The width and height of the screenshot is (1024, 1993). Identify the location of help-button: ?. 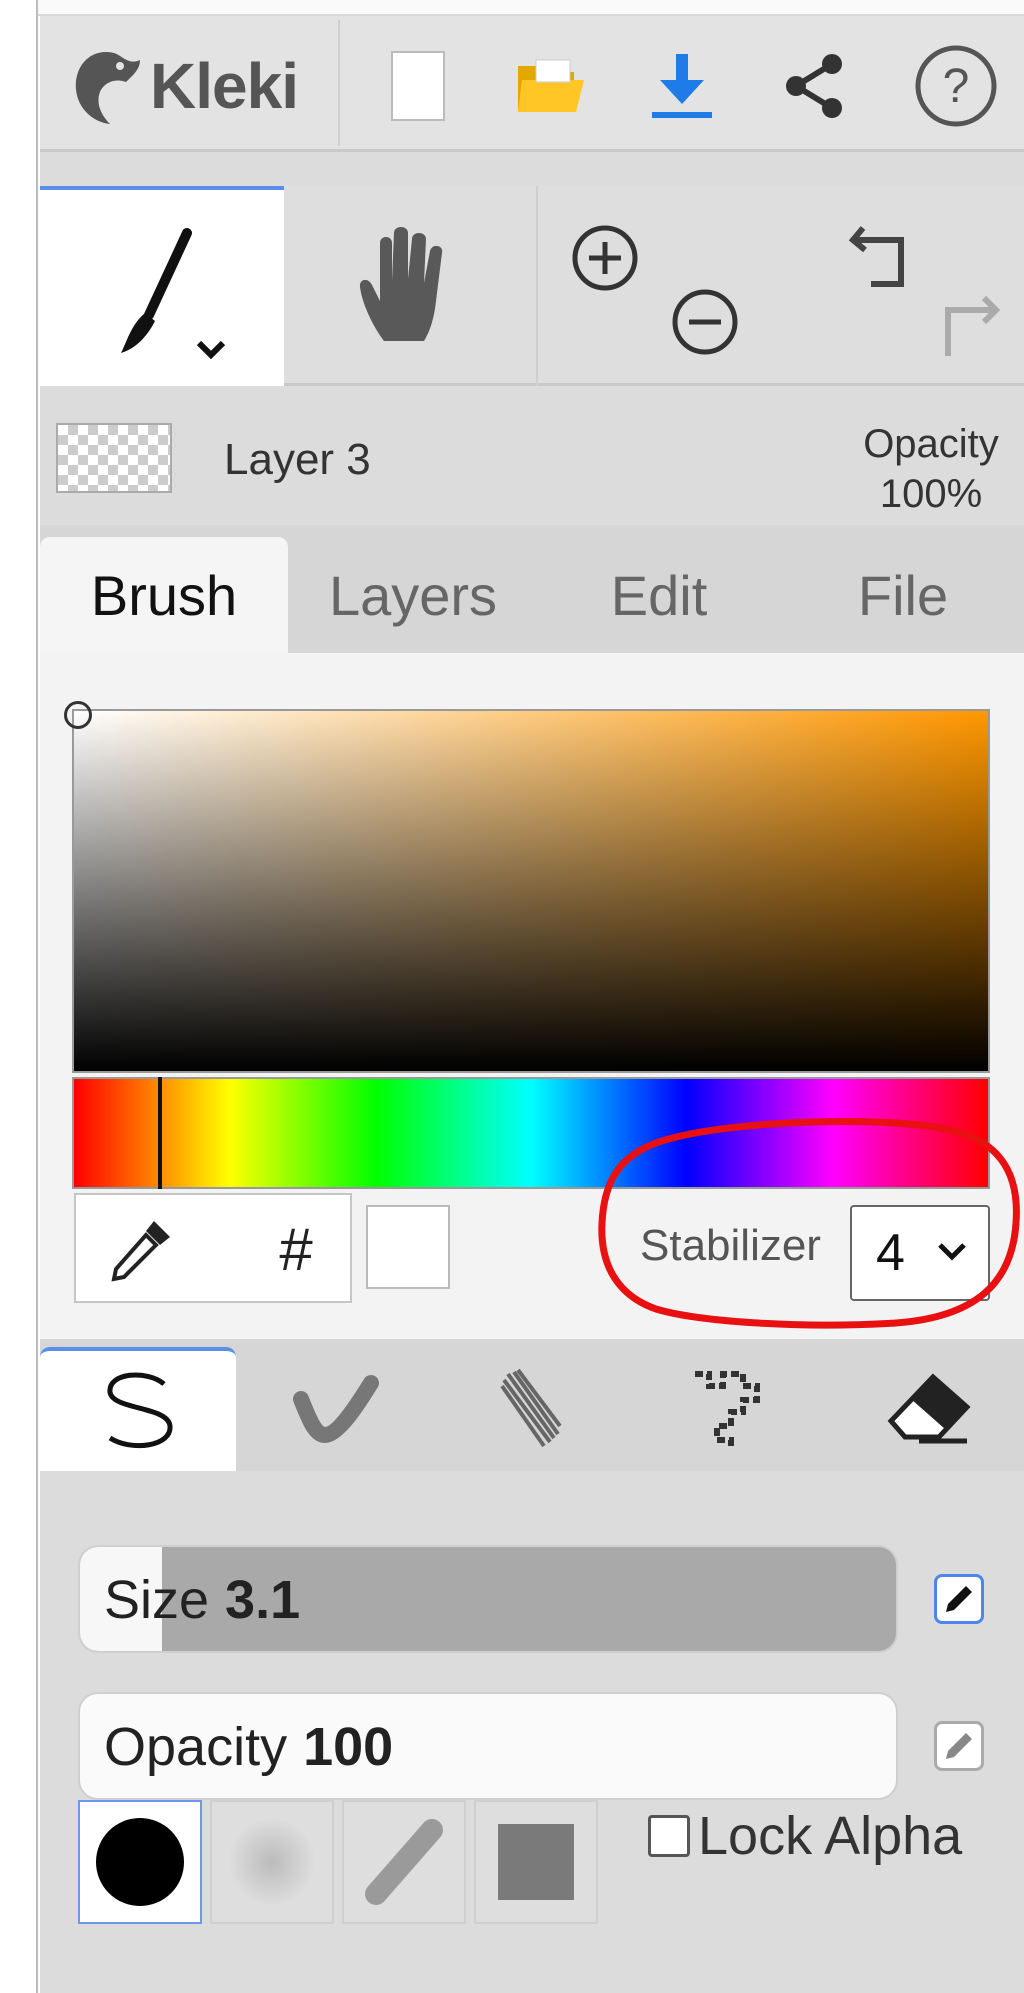
(956, 86).